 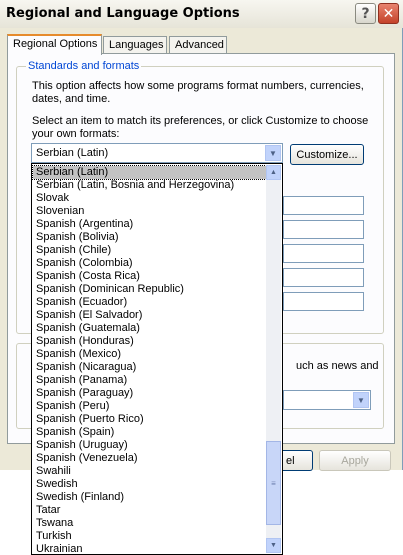 I want to click on tab-label: Advanced, so click(x=199, y=45).